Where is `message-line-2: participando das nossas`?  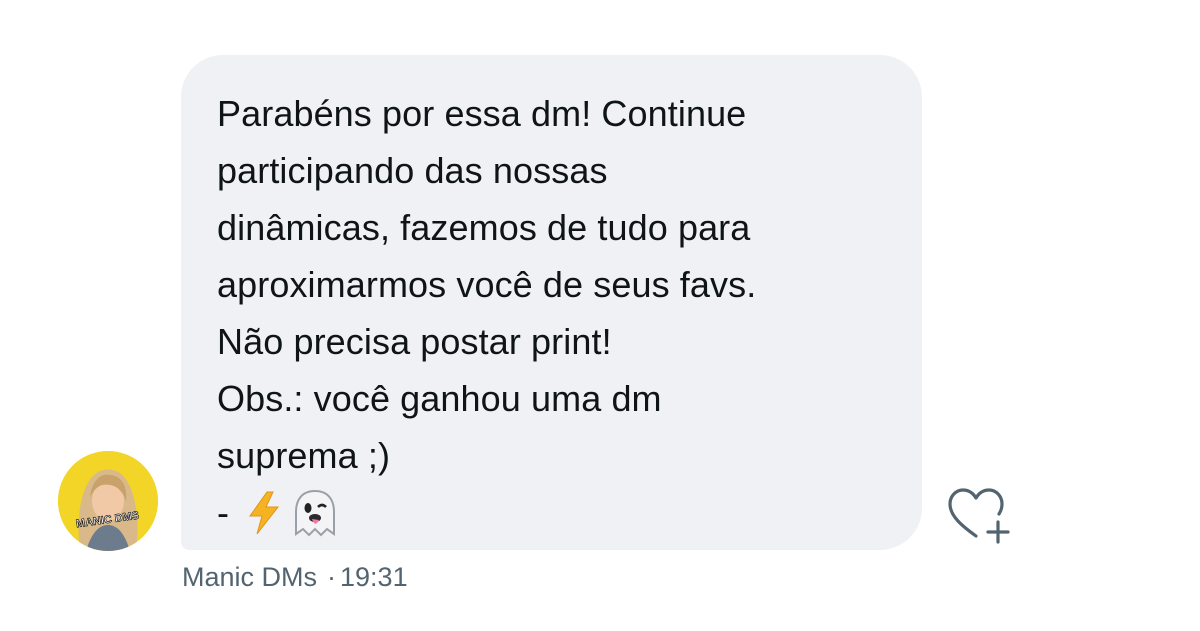 message-line-2: participando das nossas is located at coordinates (412, 170).